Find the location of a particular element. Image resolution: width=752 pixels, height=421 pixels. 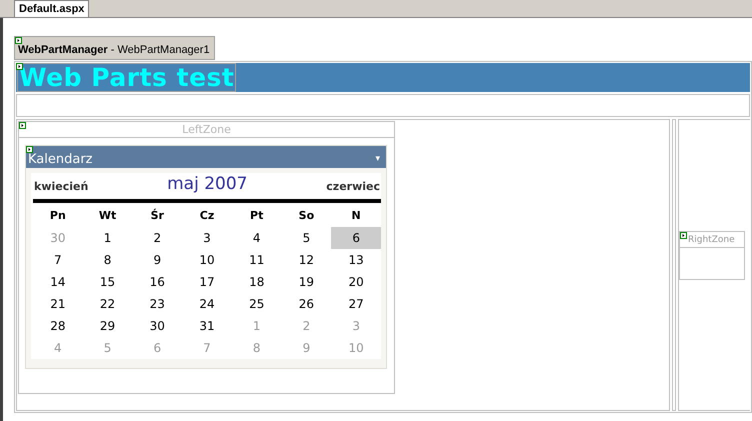

calendar-day: 29 is located at coordinates (107, 326).